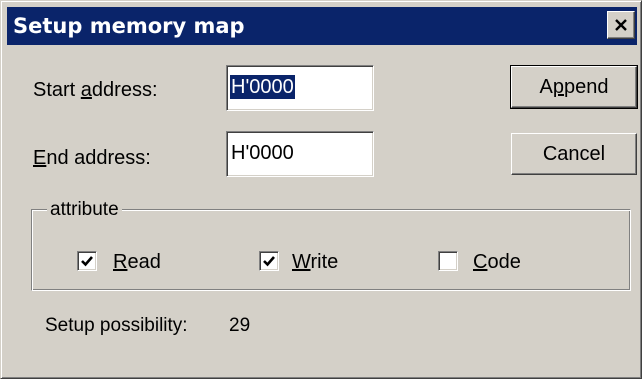 The image size is (642, 379). I want to click on read-label: Read, so click(137, 262).